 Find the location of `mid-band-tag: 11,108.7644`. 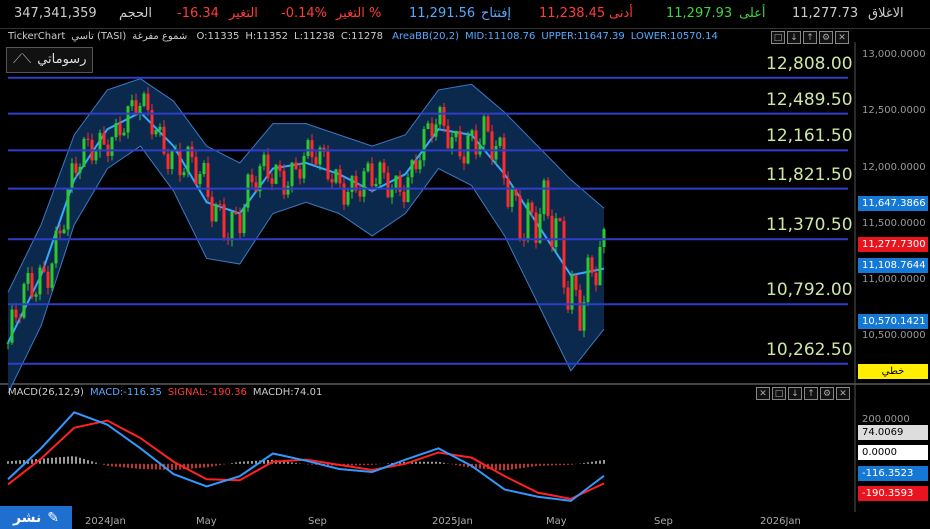

mid-band-tag: 11,108.7644 is located at coordinates (893, 265).